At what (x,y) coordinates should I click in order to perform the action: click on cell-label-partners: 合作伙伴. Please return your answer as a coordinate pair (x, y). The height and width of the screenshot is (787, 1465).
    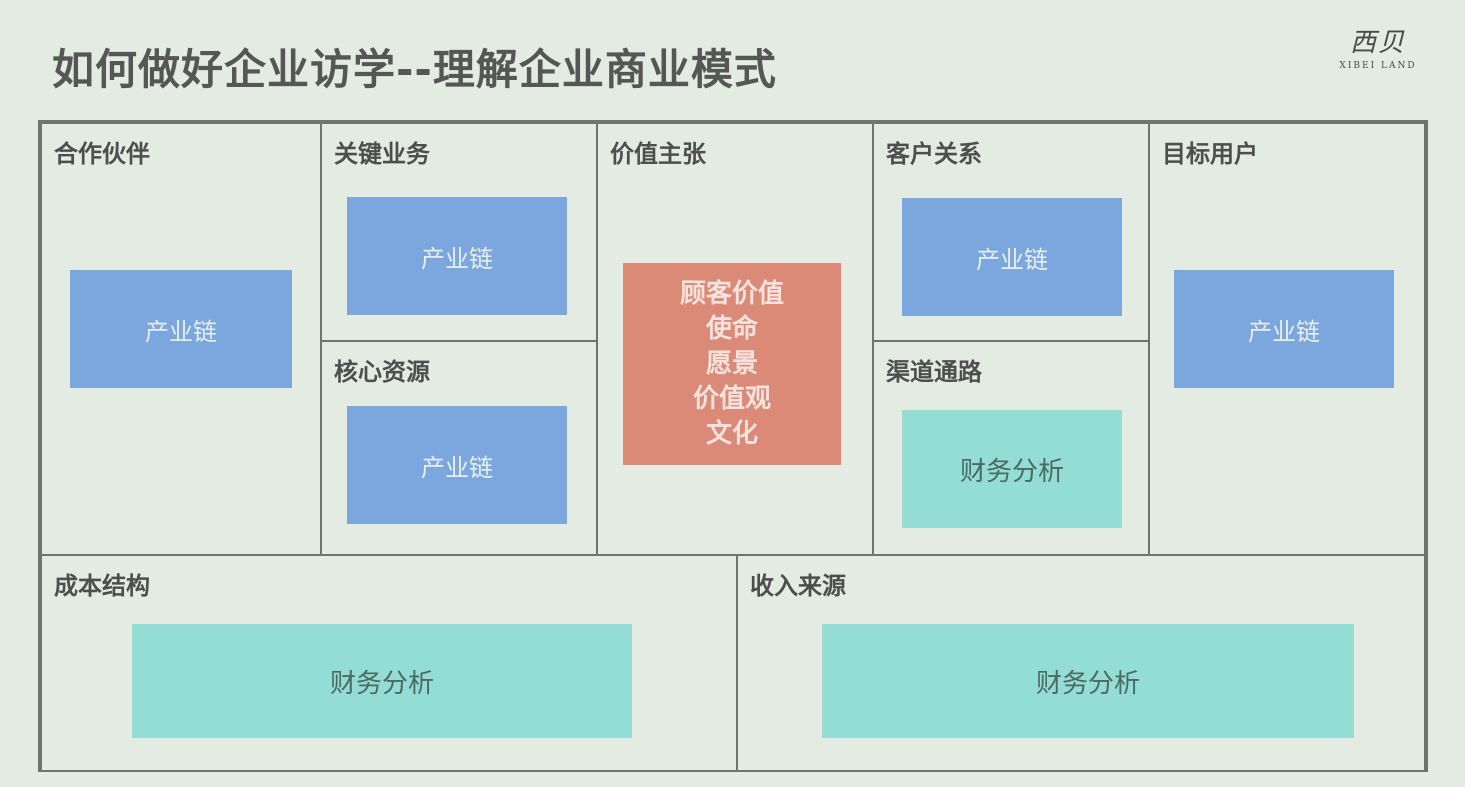
    Looking at the image, I should click on (102, 154).